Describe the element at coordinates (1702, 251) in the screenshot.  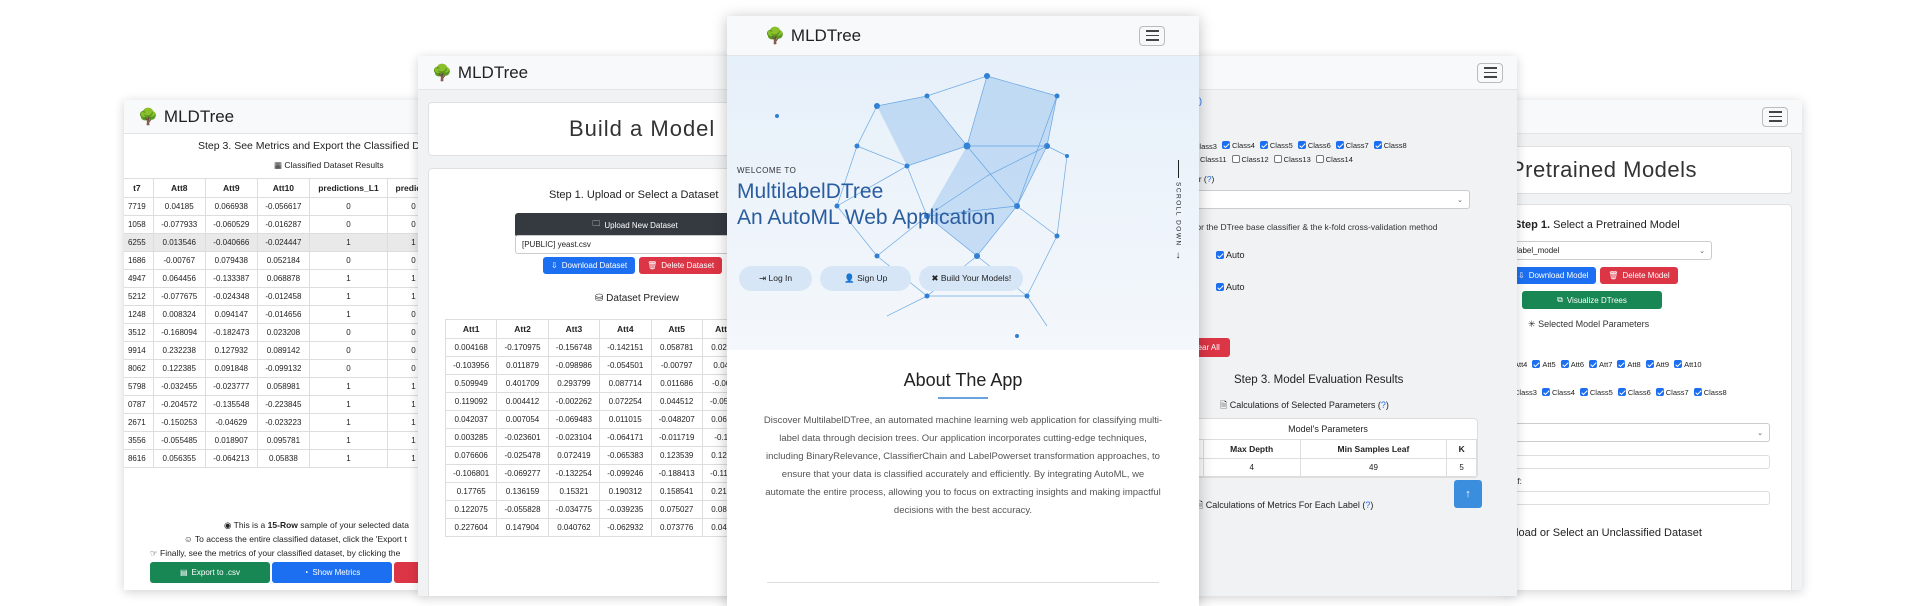
I see `chevron-down-icon: ⌄` at that location.